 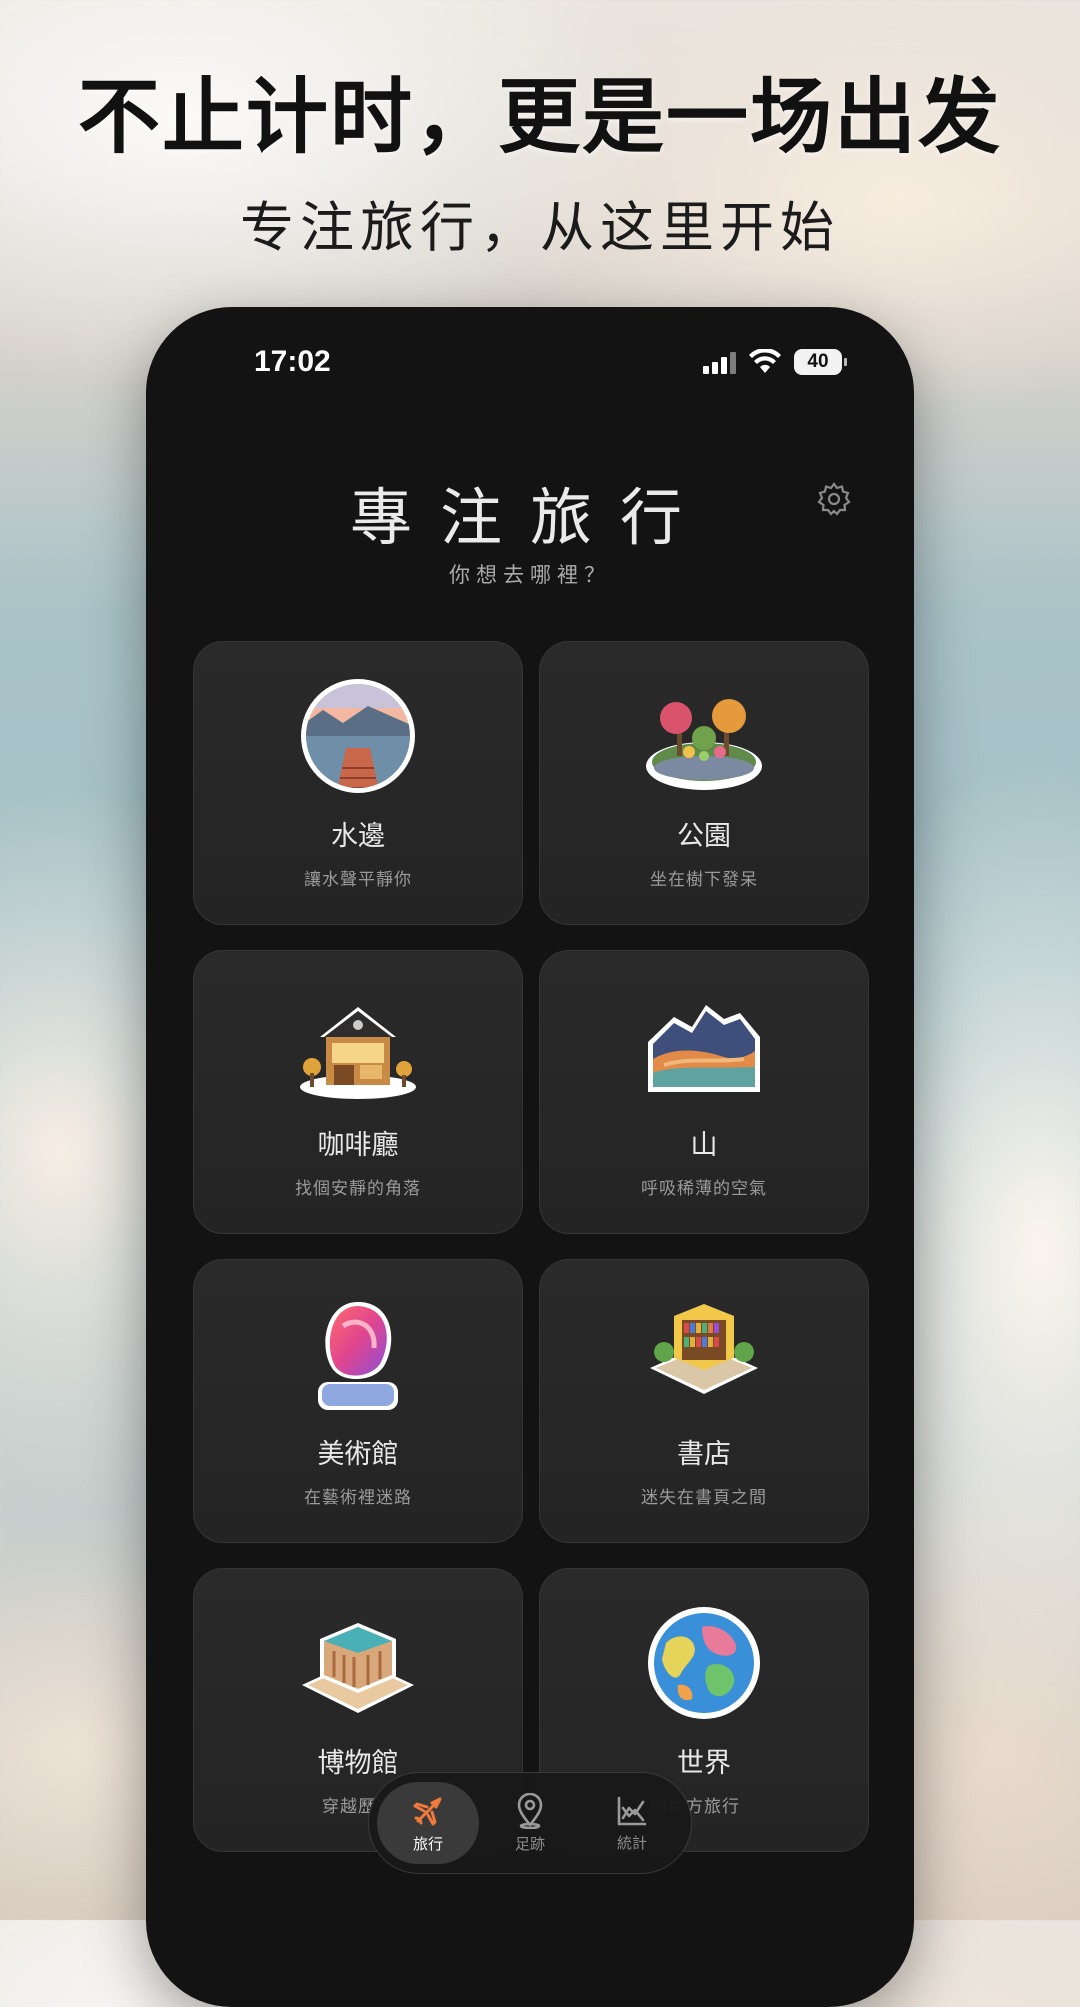 I want to click on bottom-tab-bar: 旅行 足跡 統計, so click(x=530, y=1823).